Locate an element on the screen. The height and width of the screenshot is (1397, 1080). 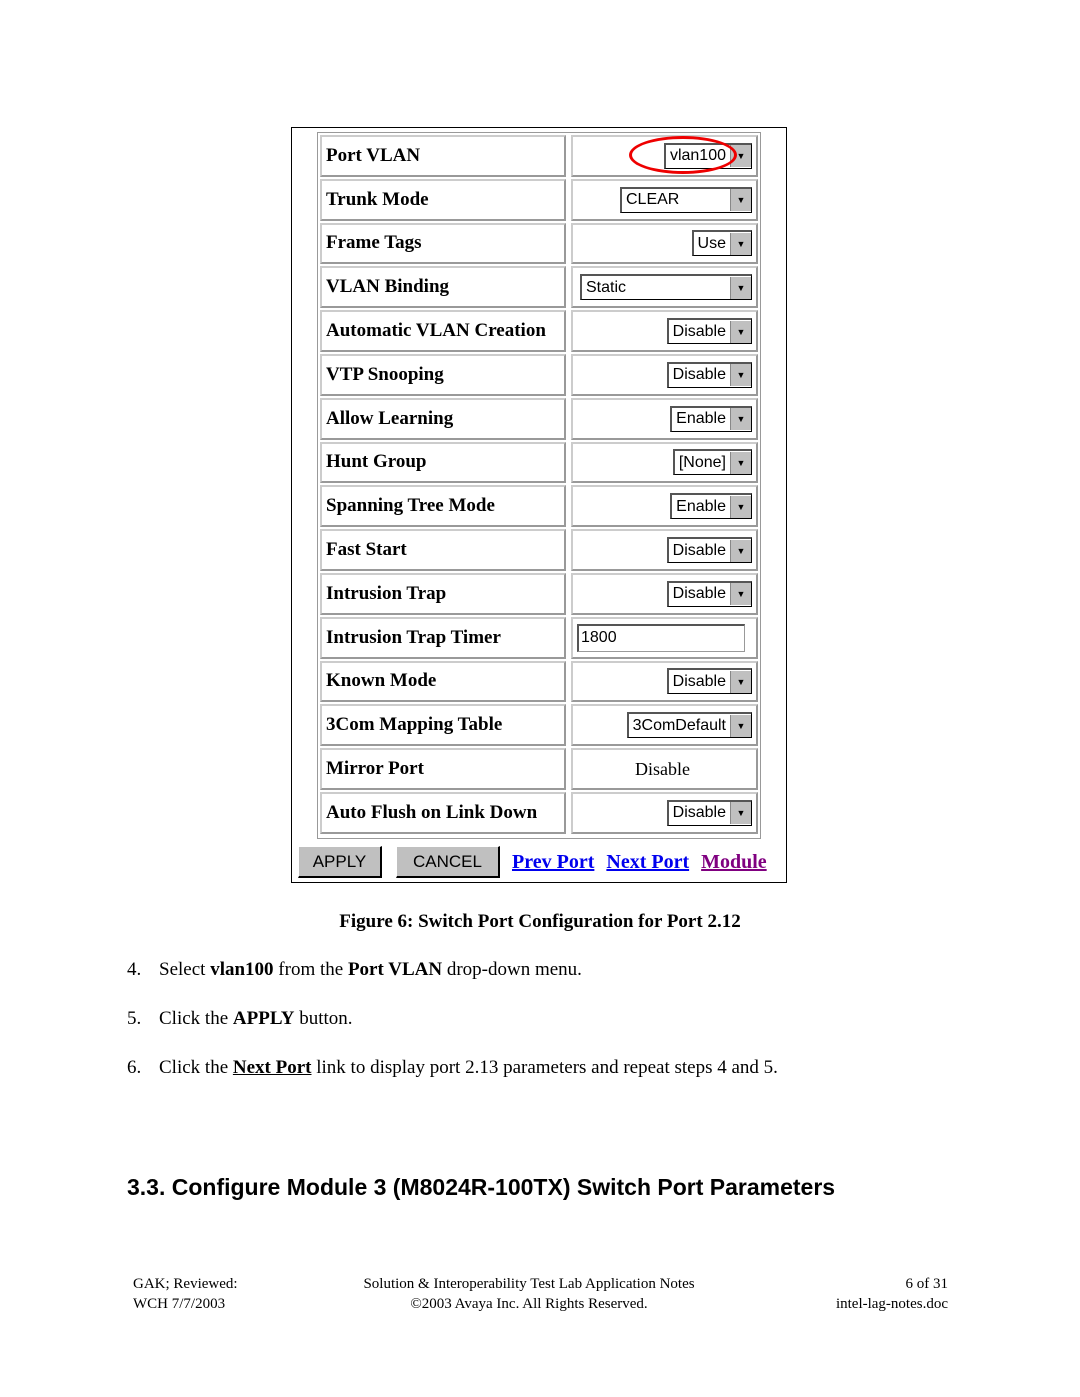
step-emphasis: vlan100 is located at coordinates (242, 969).